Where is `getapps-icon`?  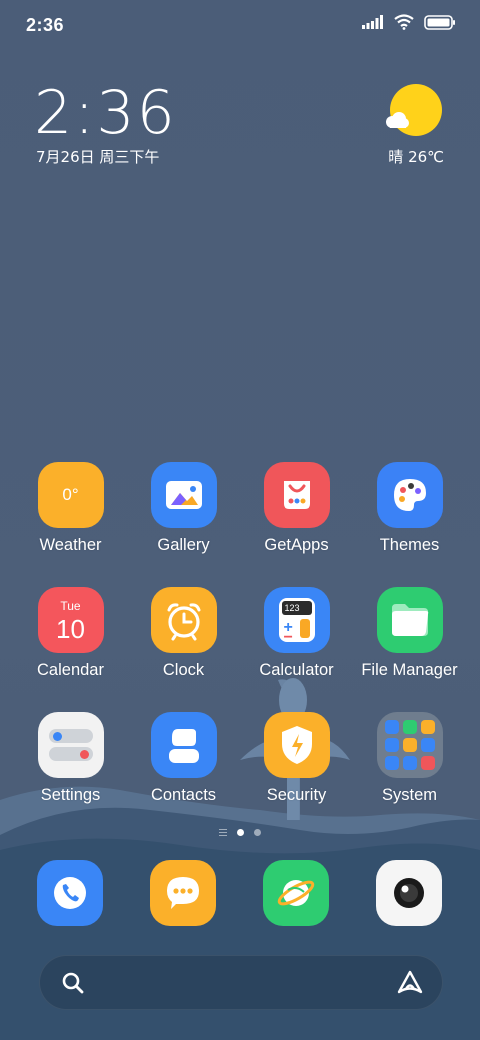
getapps-icon is located at coordinates (296, 495).